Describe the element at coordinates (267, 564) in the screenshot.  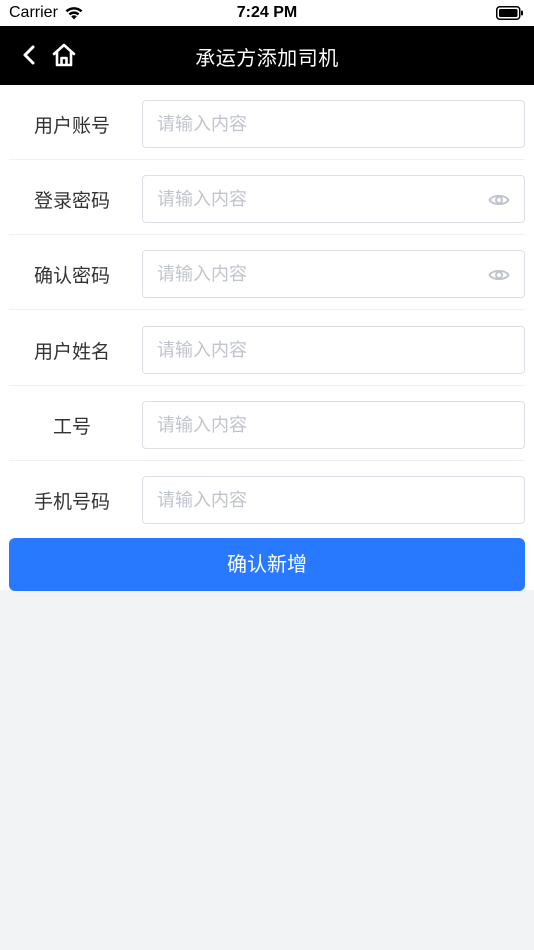
I see `confirm-add-button: 确认新增` at that location.